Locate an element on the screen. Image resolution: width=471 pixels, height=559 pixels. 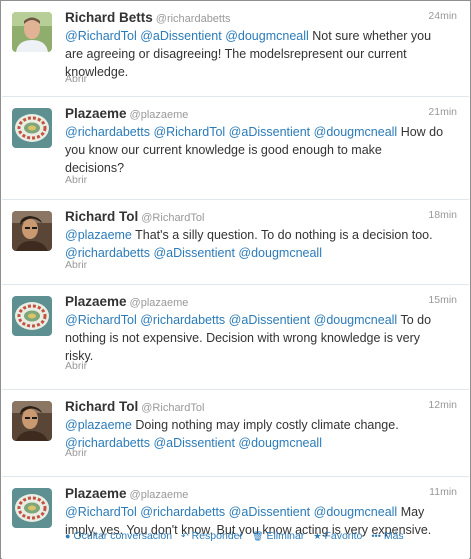
action-label: Eliminar is located at coordinates (285, 536).